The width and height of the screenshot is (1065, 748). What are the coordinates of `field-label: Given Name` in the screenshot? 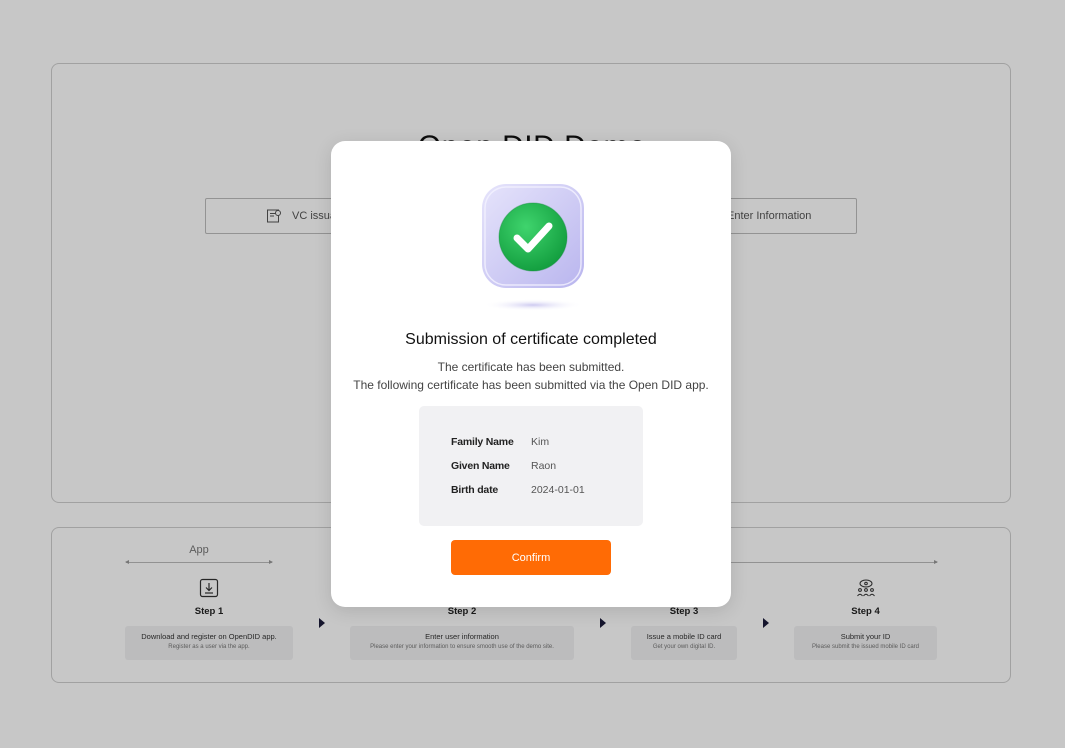 It's located at (480, 466).